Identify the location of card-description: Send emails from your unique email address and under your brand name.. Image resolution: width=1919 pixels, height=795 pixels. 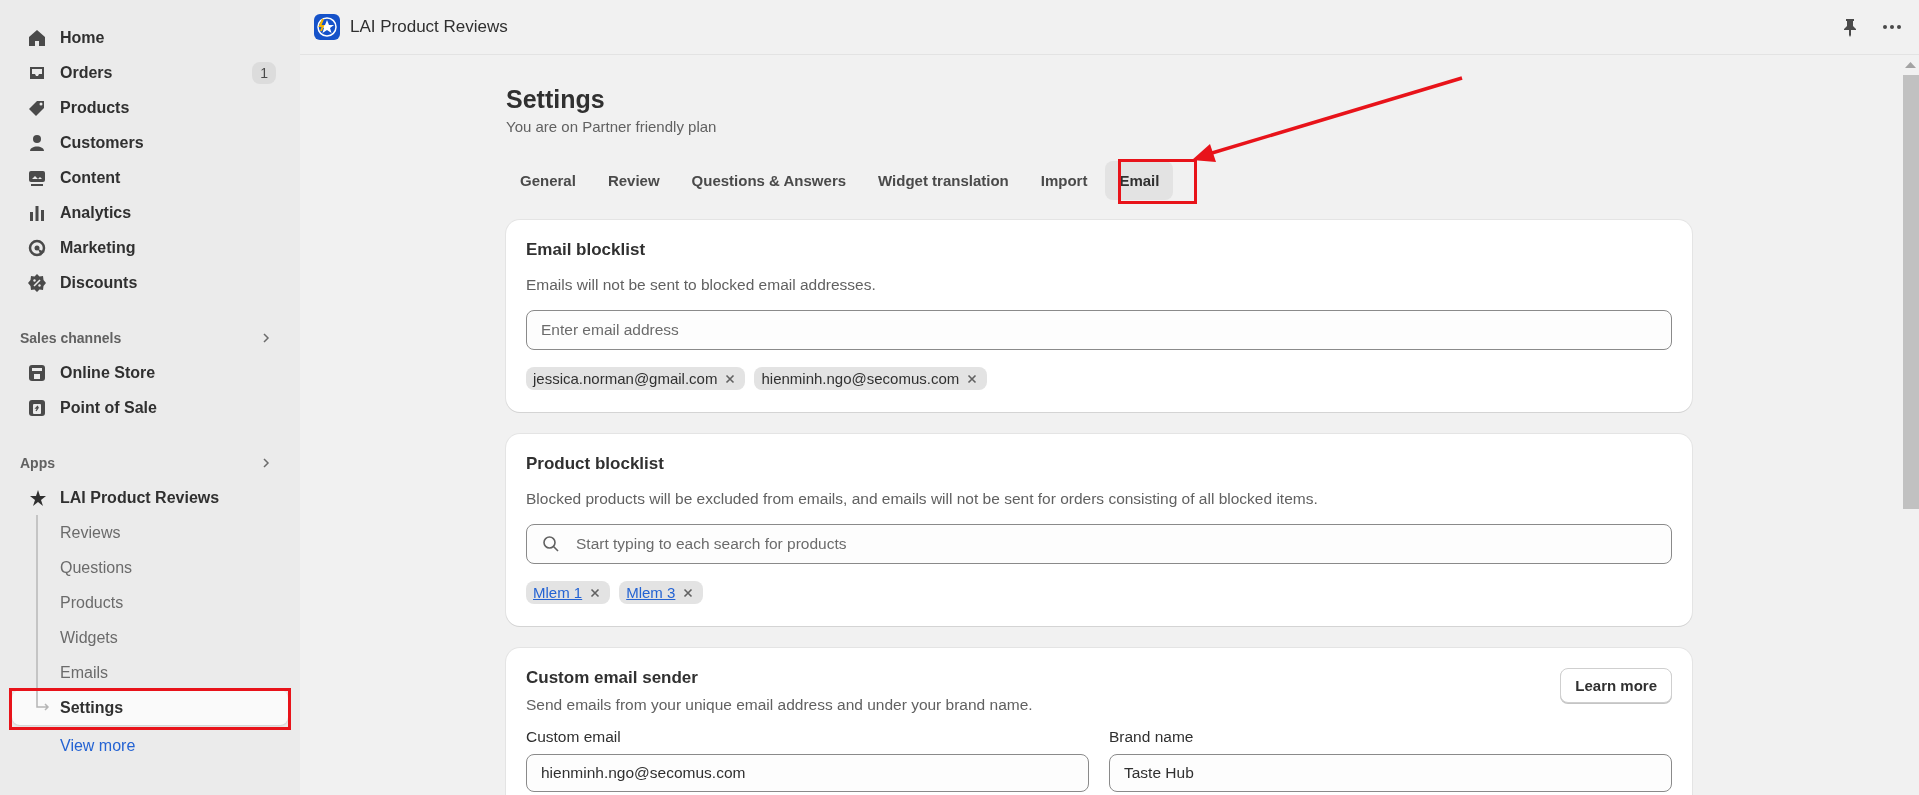
(779, 705).